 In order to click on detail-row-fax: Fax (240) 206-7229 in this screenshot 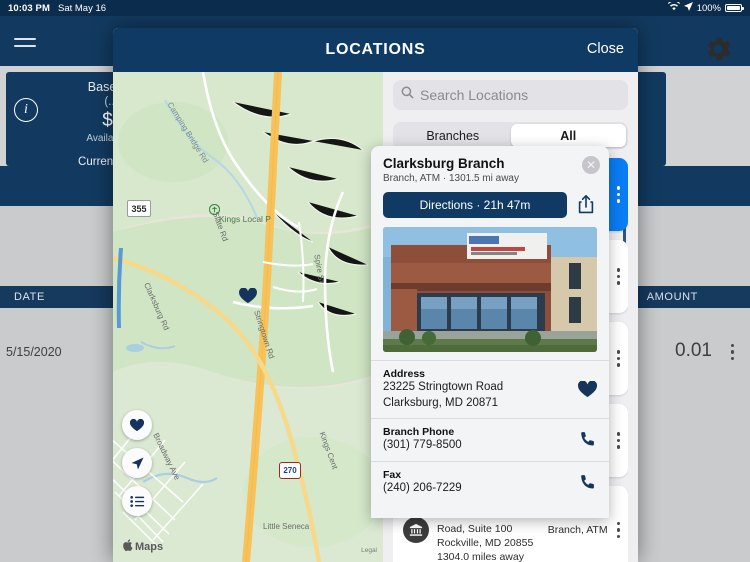, I will do `click(490, 482)`.